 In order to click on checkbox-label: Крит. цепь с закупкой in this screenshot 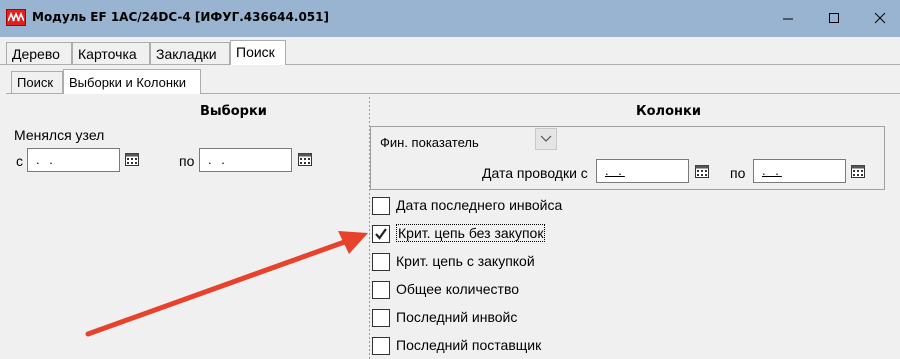, I will do `click(465, 261)`.